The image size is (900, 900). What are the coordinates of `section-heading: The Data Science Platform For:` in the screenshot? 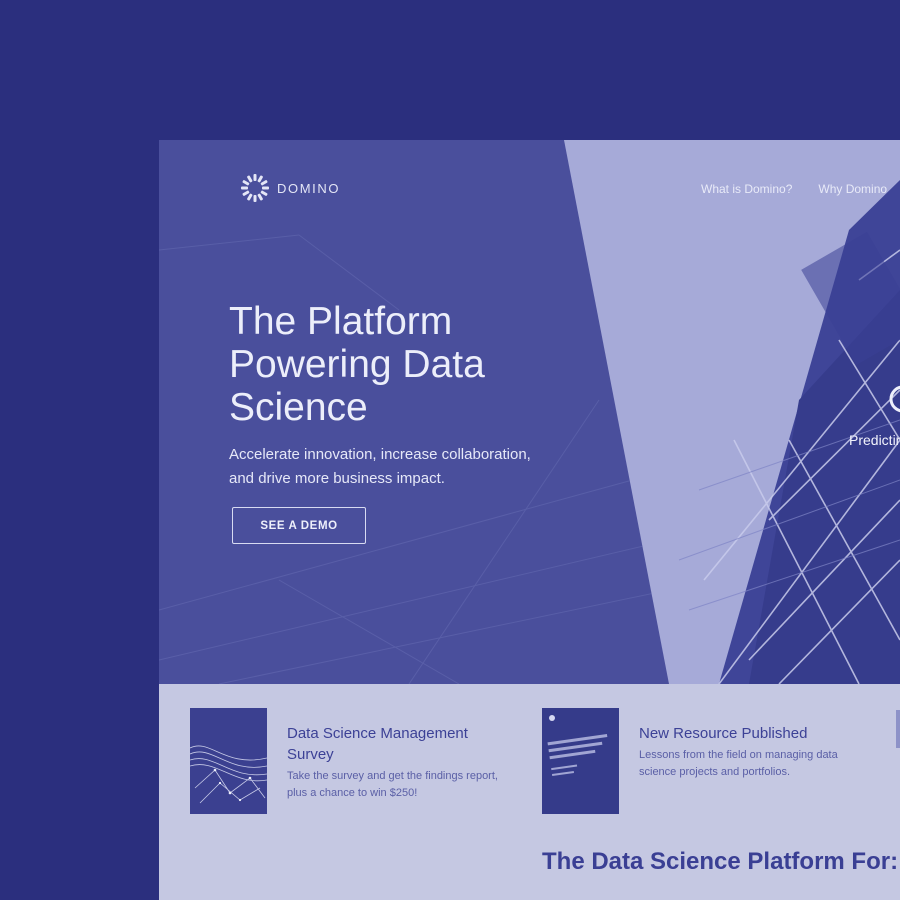 It's located at (720, 861).